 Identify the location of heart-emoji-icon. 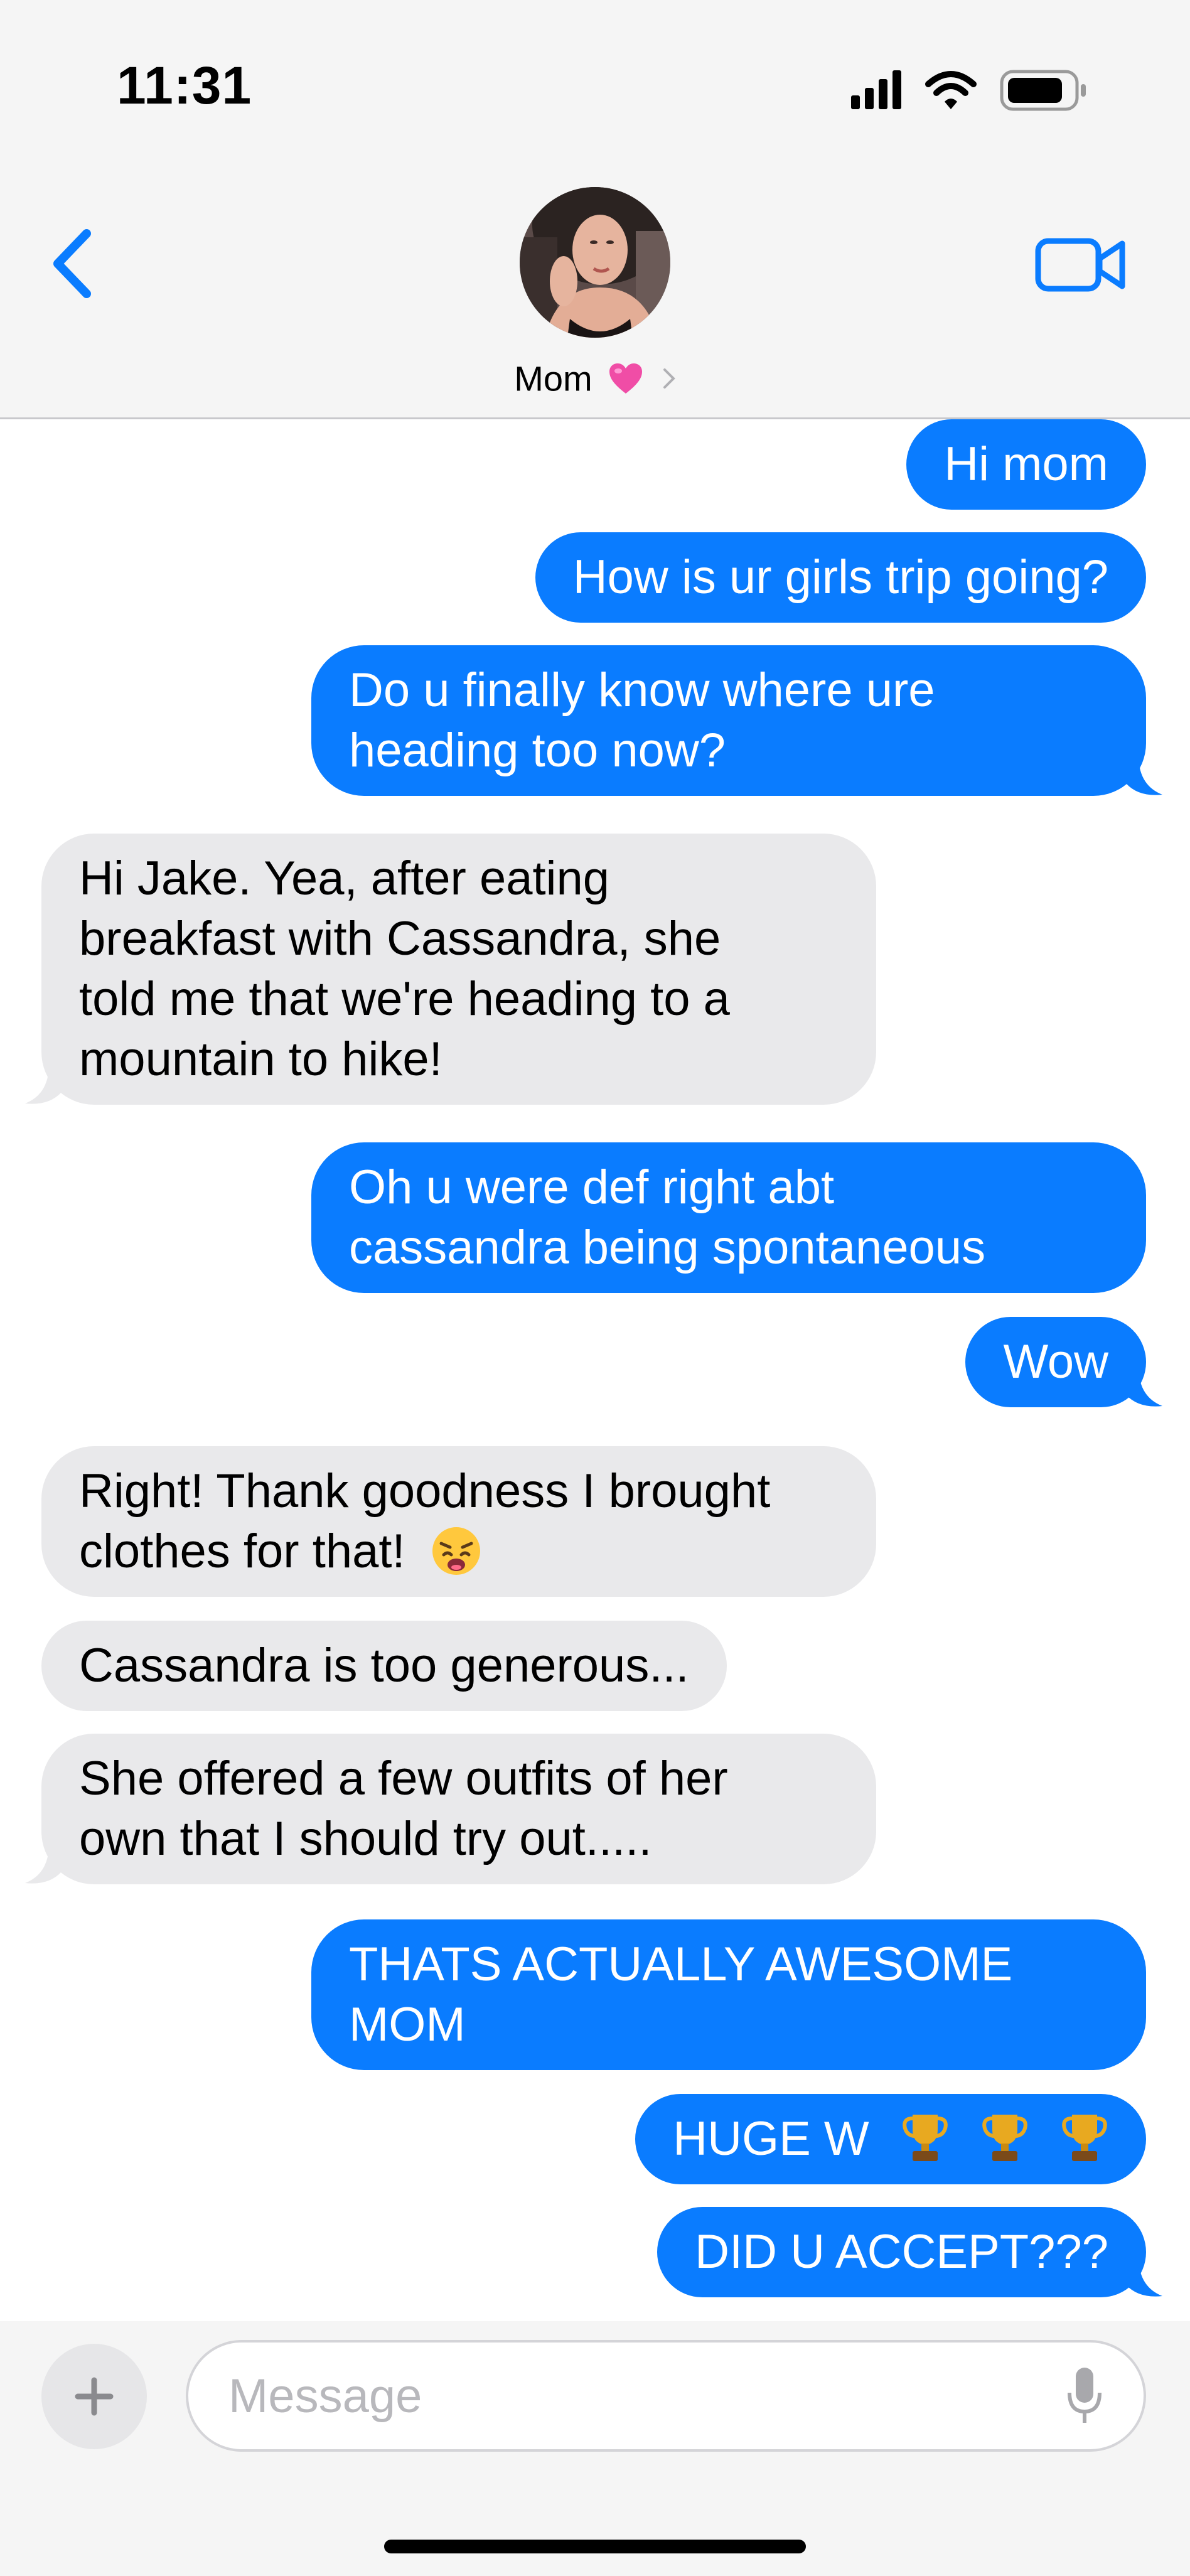
(626, 378).